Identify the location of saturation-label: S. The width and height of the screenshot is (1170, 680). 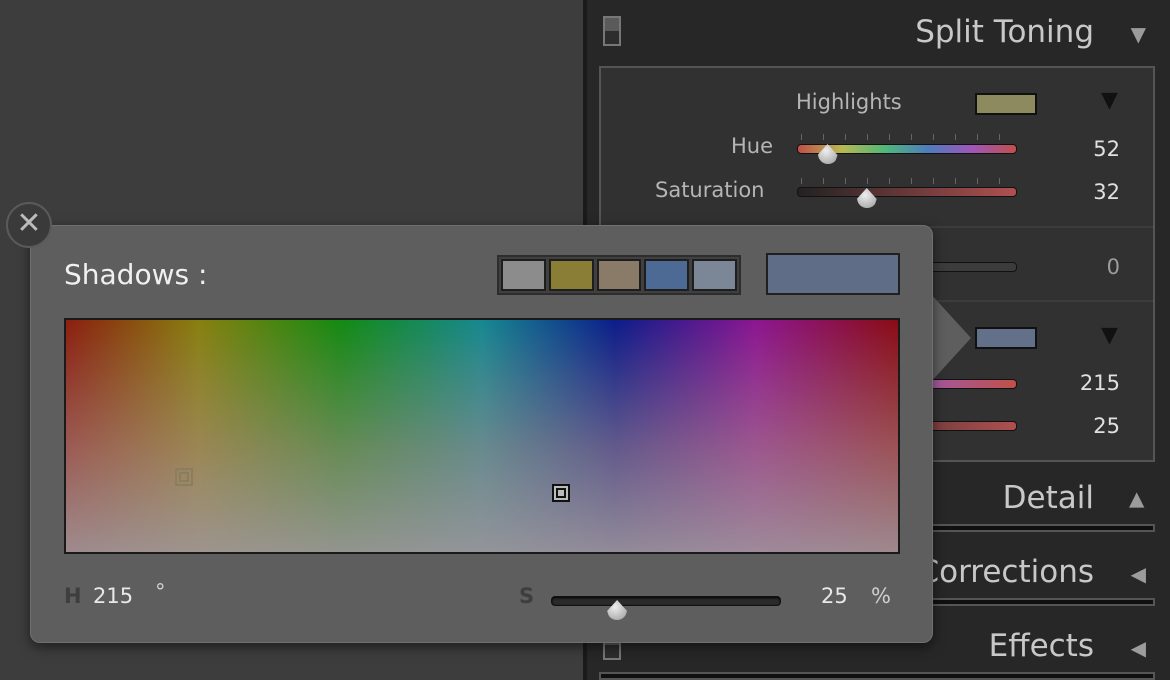
(527, 596).